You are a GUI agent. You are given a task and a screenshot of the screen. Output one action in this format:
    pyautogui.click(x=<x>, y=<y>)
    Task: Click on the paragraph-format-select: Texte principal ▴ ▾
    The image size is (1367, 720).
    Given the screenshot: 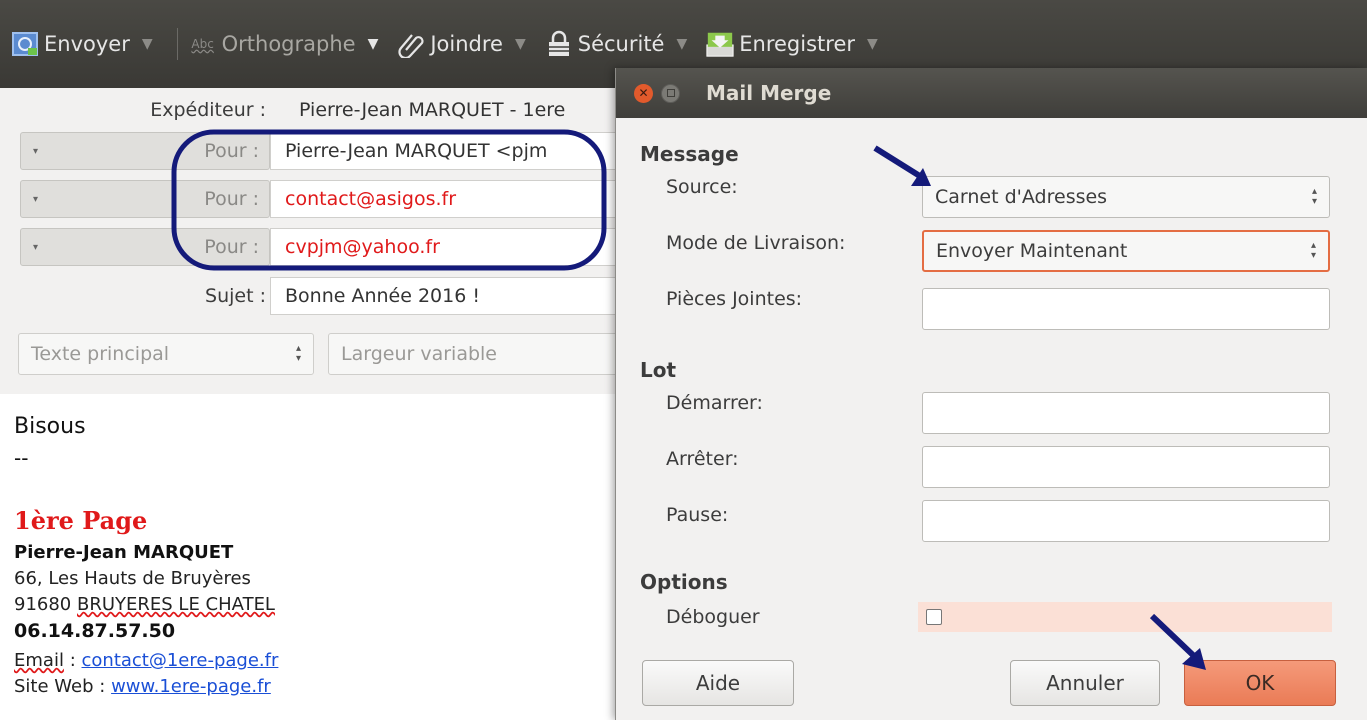 What is the action you would take?
    pyautogui.click(x=166, y=354)
    